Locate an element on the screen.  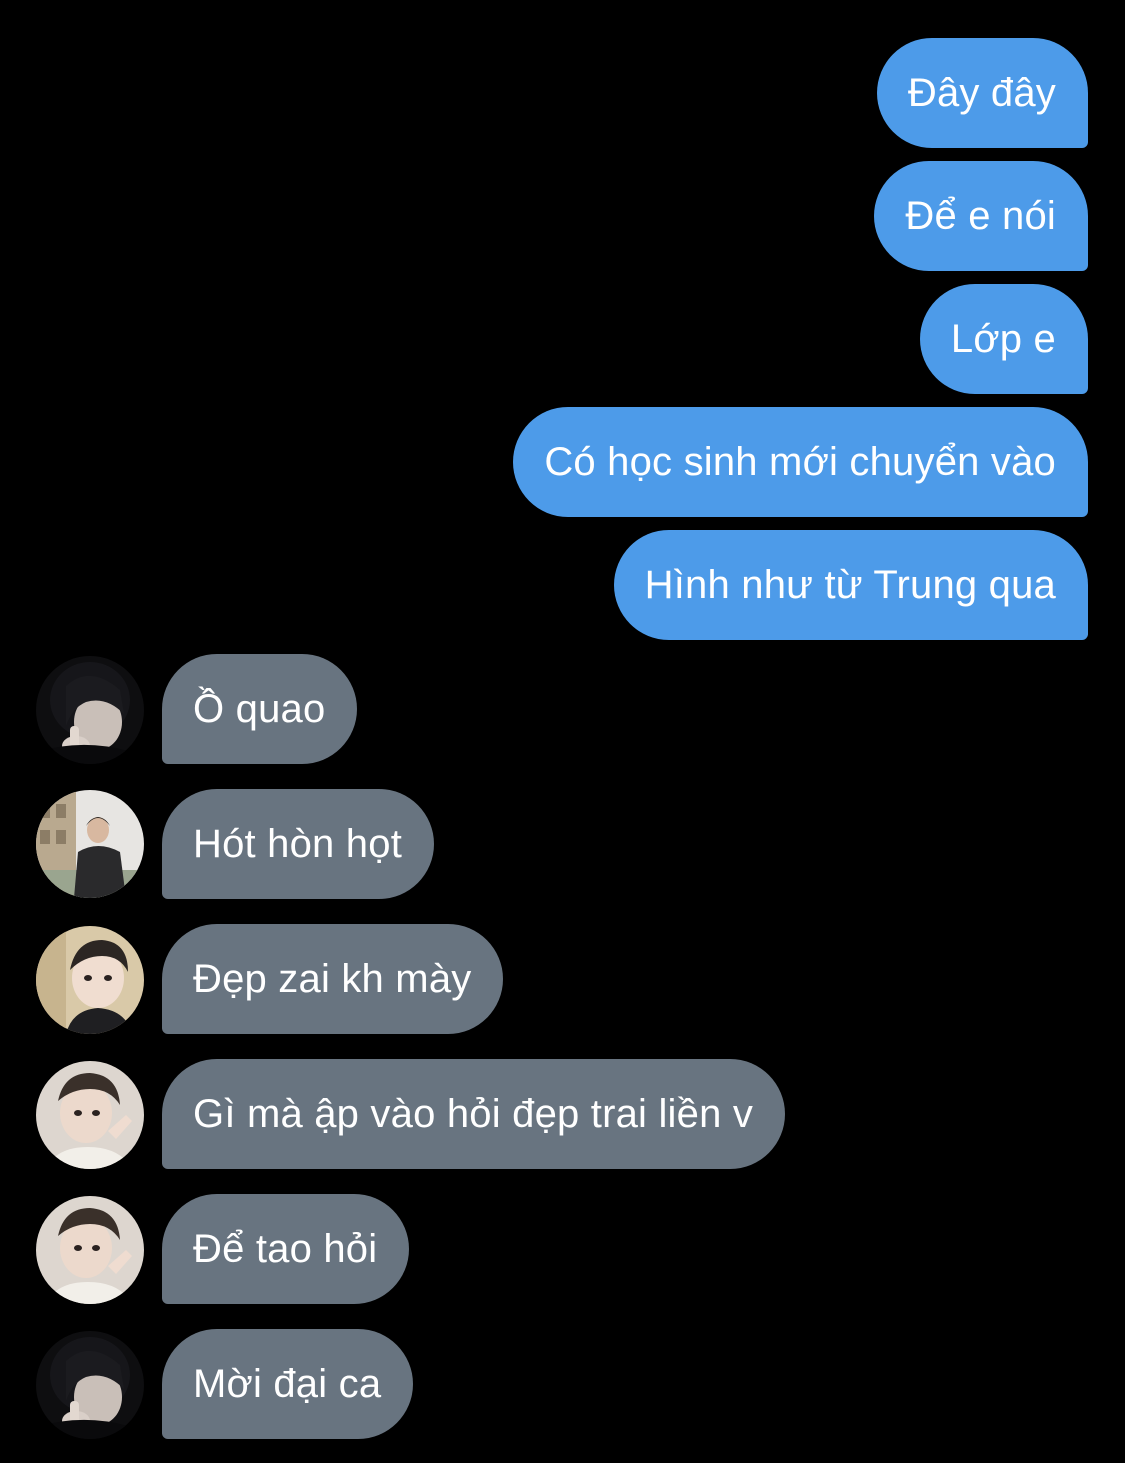
message-text: Mời đại ca is located at coordinates (287, 1384).